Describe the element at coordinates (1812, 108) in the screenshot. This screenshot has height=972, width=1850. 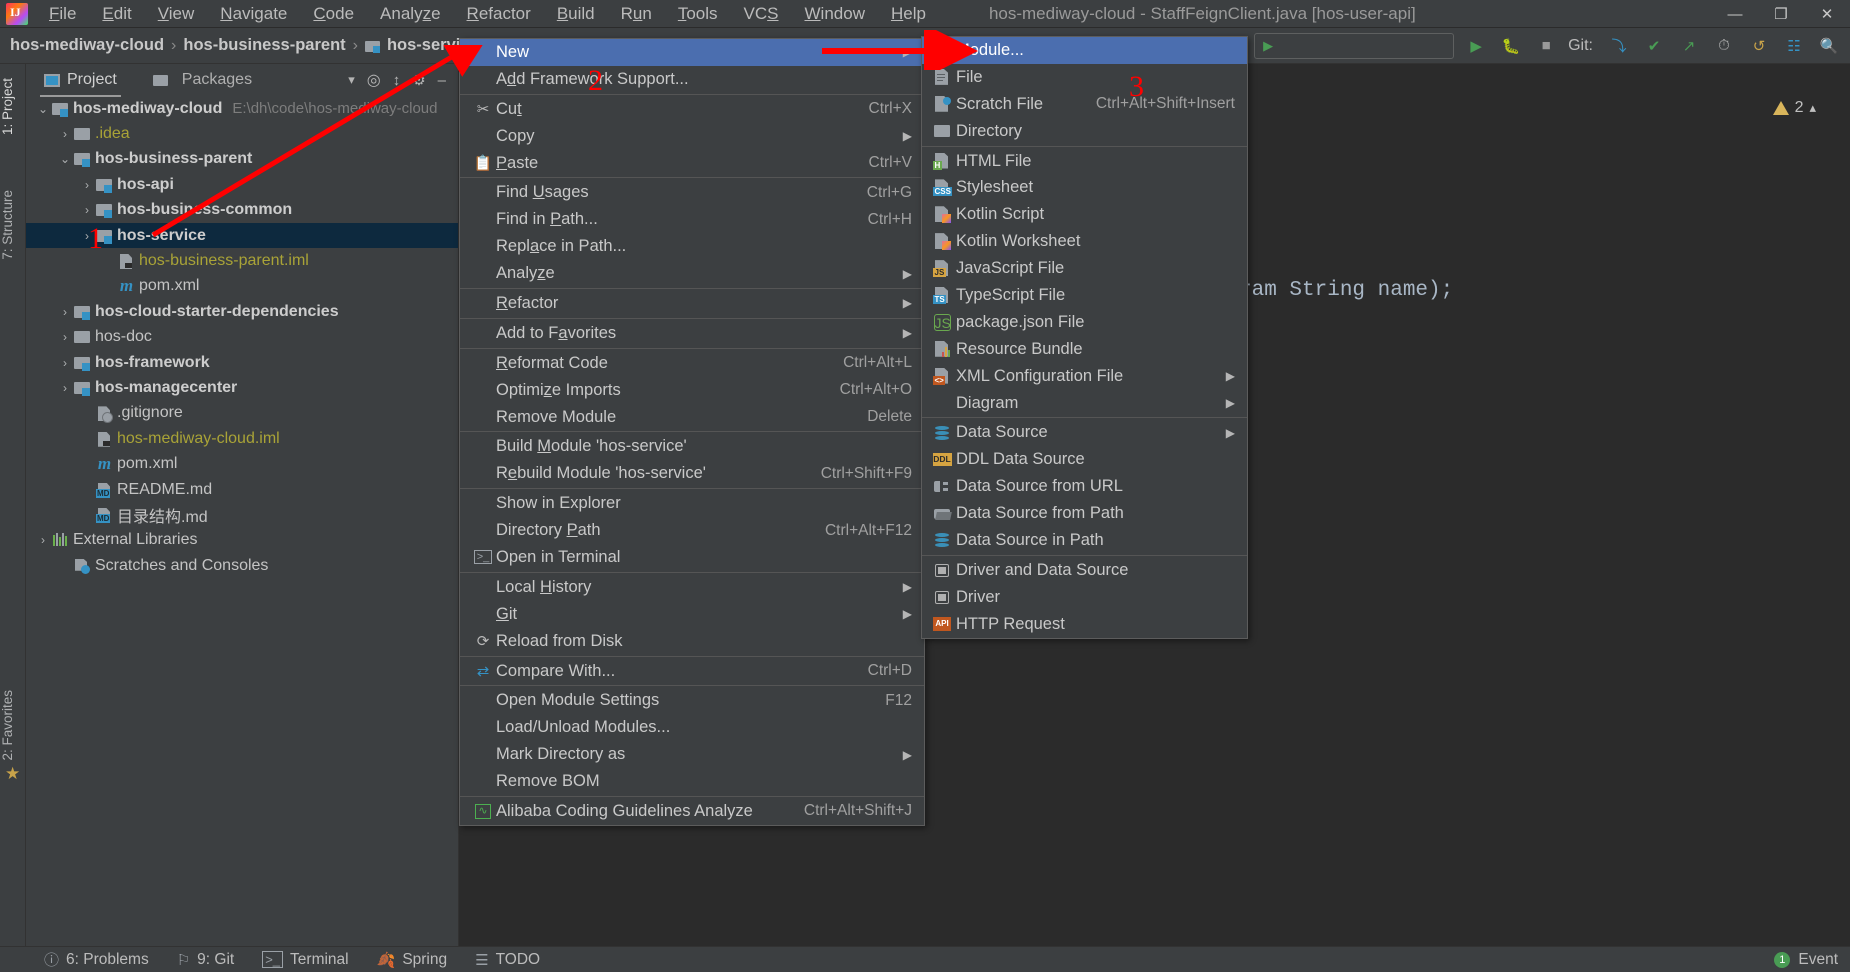
I see `chevron-up-icon: ▴` at that location.